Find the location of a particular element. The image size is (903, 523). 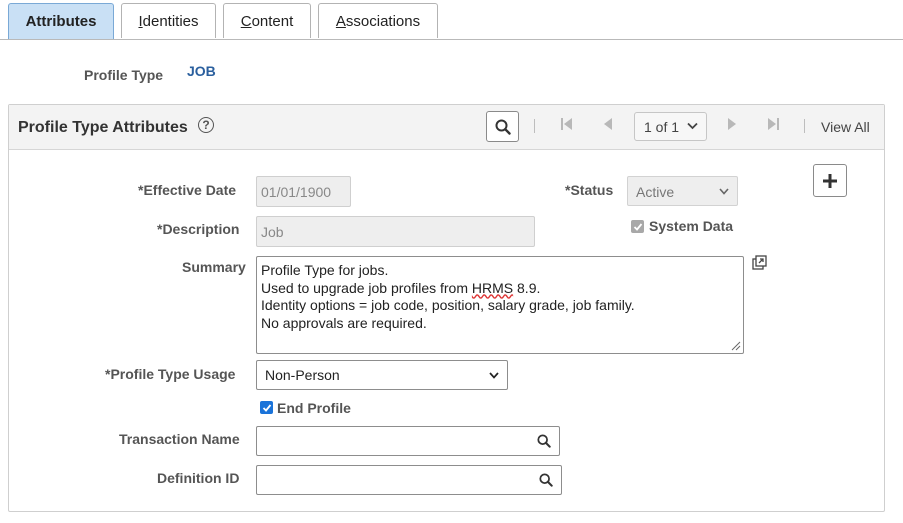

tab-label: Identities is located at coordinates (168, 21).